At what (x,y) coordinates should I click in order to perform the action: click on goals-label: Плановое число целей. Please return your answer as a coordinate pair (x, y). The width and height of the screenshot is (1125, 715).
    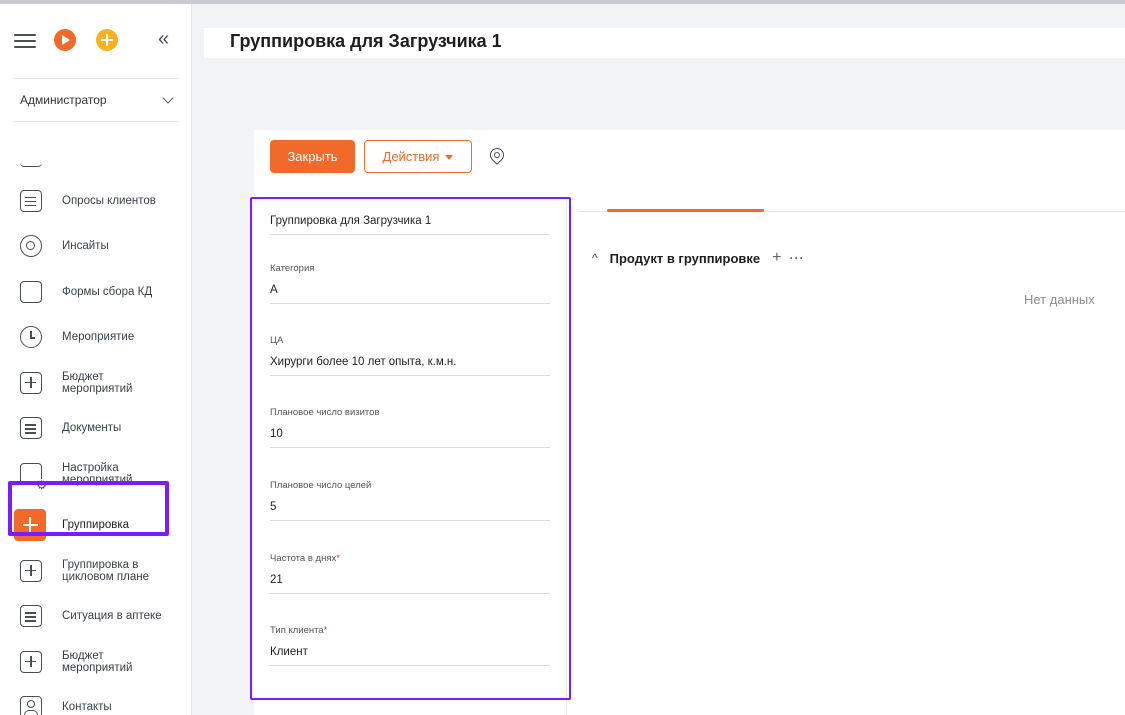
    Looking at the image, I should click on (321, 485).